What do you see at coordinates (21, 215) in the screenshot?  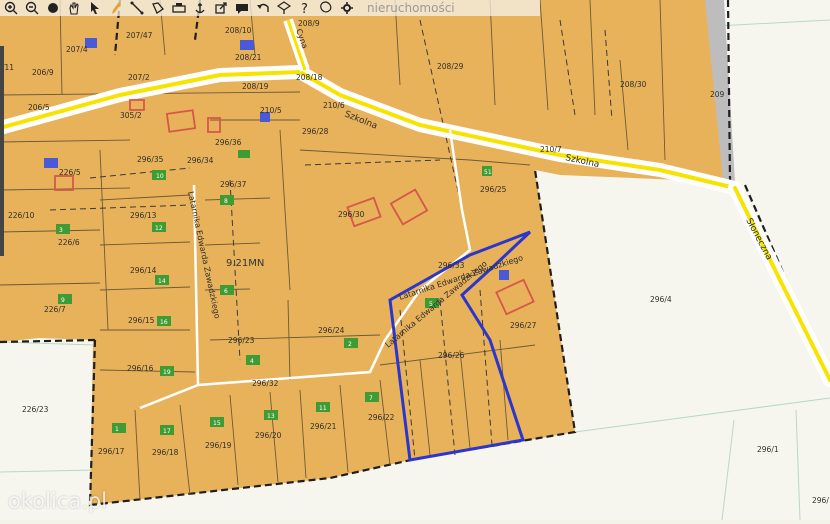 I see `parcel-label: 226/10` at bounding box center [21, 215].